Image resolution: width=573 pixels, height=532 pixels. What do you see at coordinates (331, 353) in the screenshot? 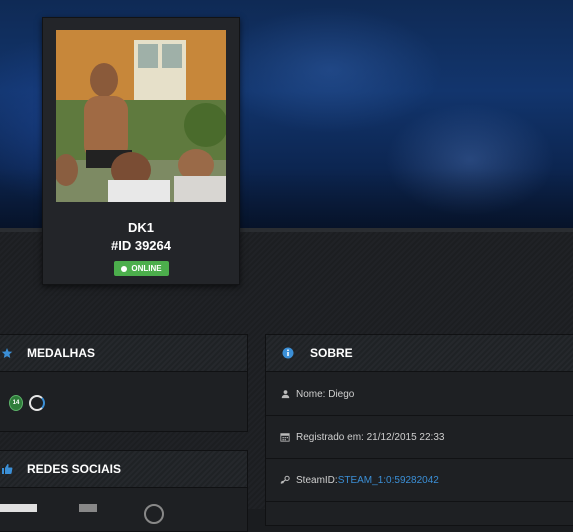
I see `about-title: SOBRE` at bounding box center [331, 353].